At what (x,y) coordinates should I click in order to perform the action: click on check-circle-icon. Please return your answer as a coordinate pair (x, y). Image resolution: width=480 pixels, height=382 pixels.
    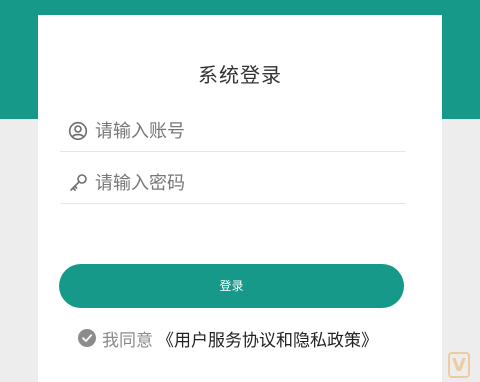
    Looking at the image, I should click on (87, 338).